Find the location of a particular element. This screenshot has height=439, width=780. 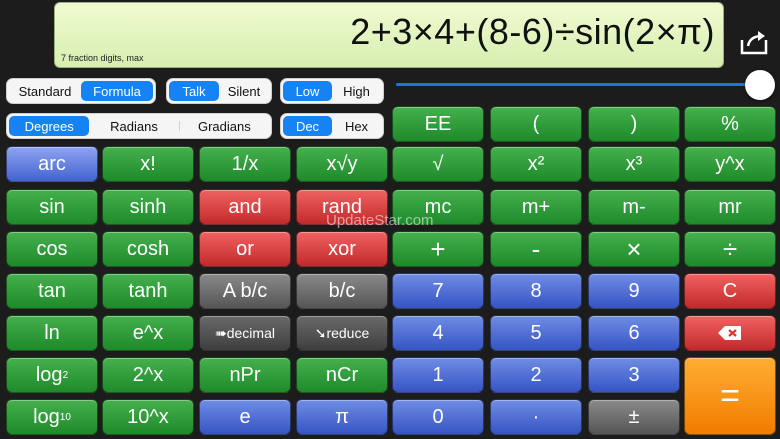

angle-toggle: Degrees Radians Gradians is located at coordinates (139, 126).